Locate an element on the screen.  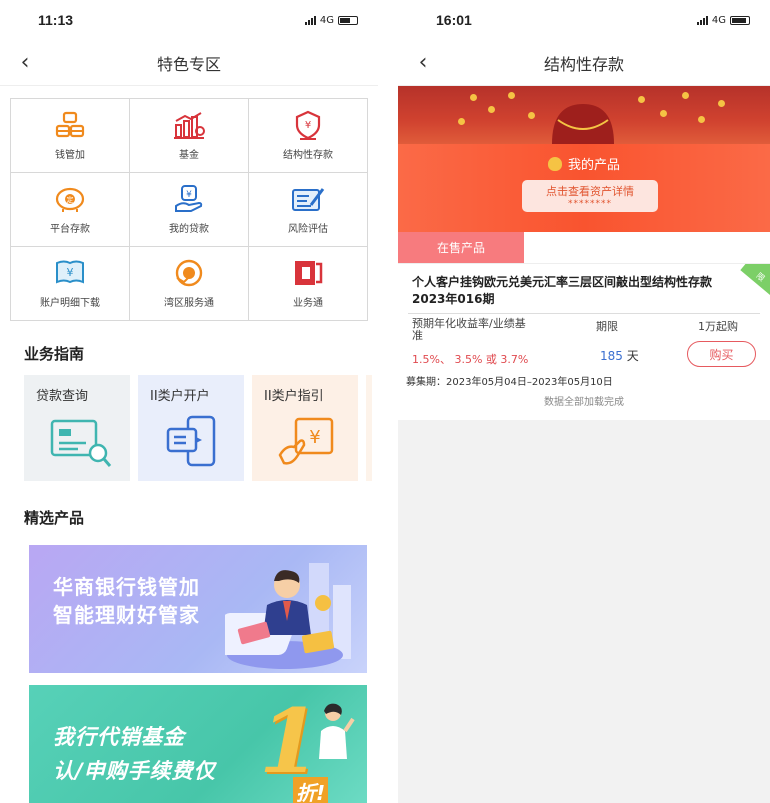
divider is located at coordinates (584, 313).